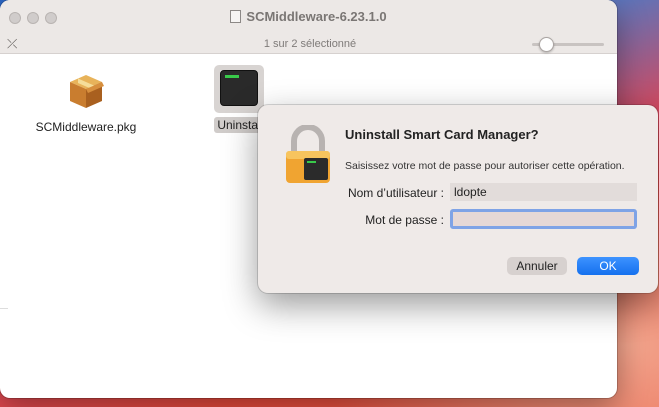 Image resolution: width=659 pixels, height=407 pixels. I want to click on window-title: SCMiddleware-6.23.1.0, so click(316, 16).